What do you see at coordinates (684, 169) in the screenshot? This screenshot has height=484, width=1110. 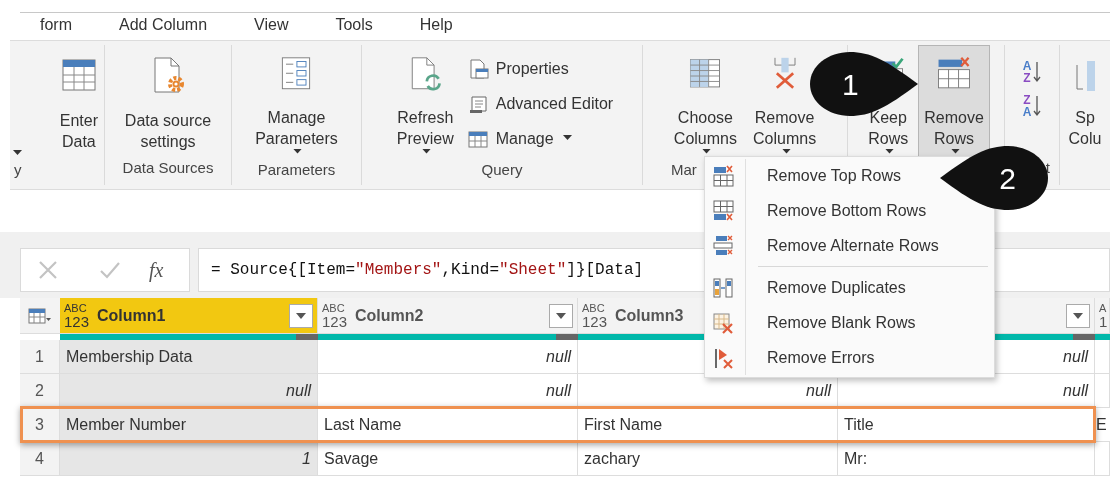 I see `group-label: Mar` at bounding box center [684, 169].